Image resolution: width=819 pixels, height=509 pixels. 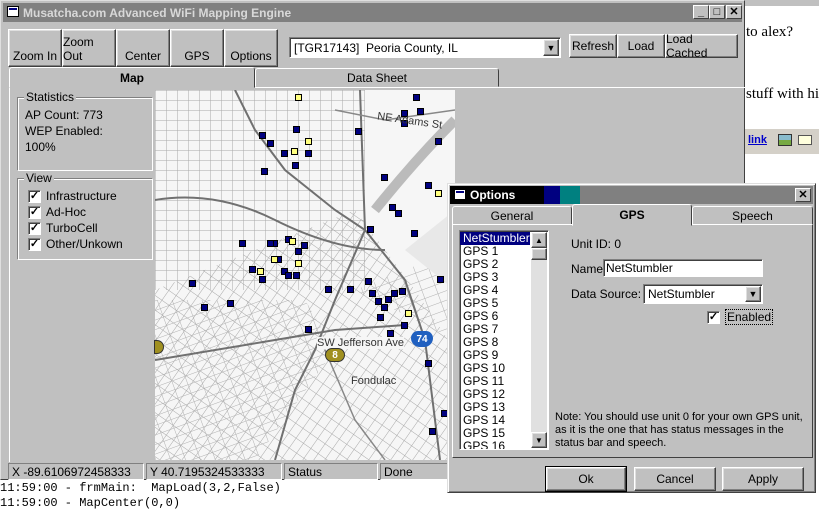 What do you see at coordinates (589, 269) in the screenshot?
I see `name-label: Name:` at bounding box center [589, 269].